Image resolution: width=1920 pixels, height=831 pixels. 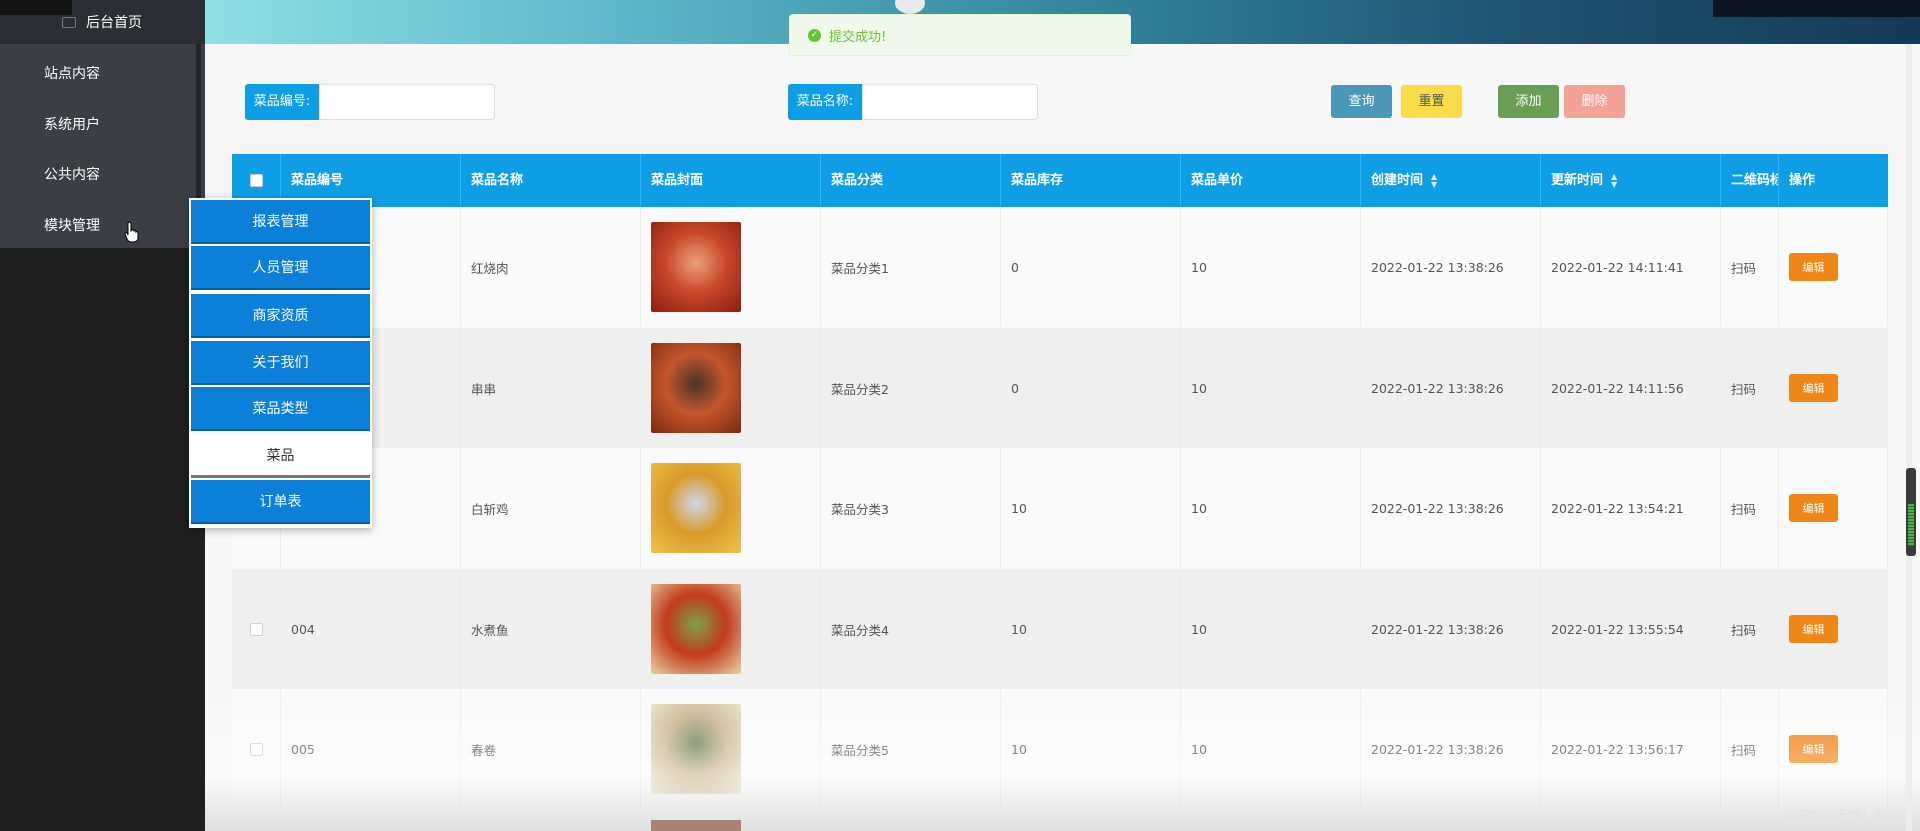 What do you see at coordinates (282, 102) in the screenshot?
I see `dish-id-label: 菜品编号:` at bounding box center [282, 102].